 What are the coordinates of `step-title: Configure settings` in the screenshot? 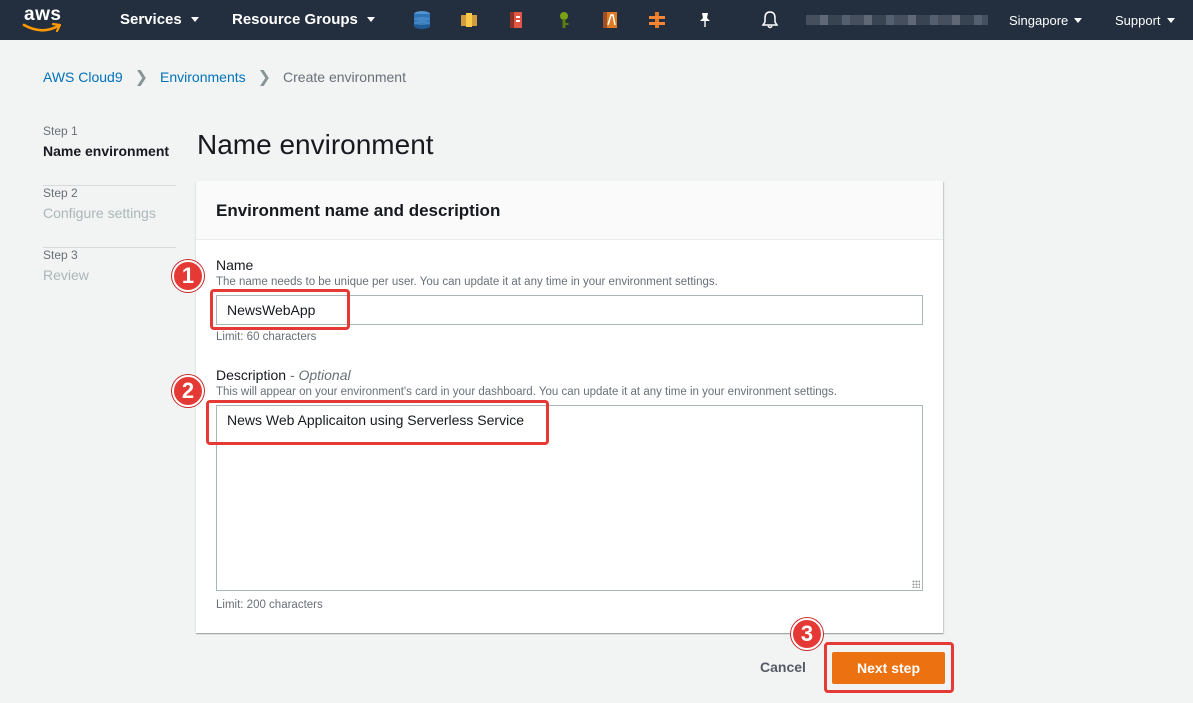 It's located at (99, 213).